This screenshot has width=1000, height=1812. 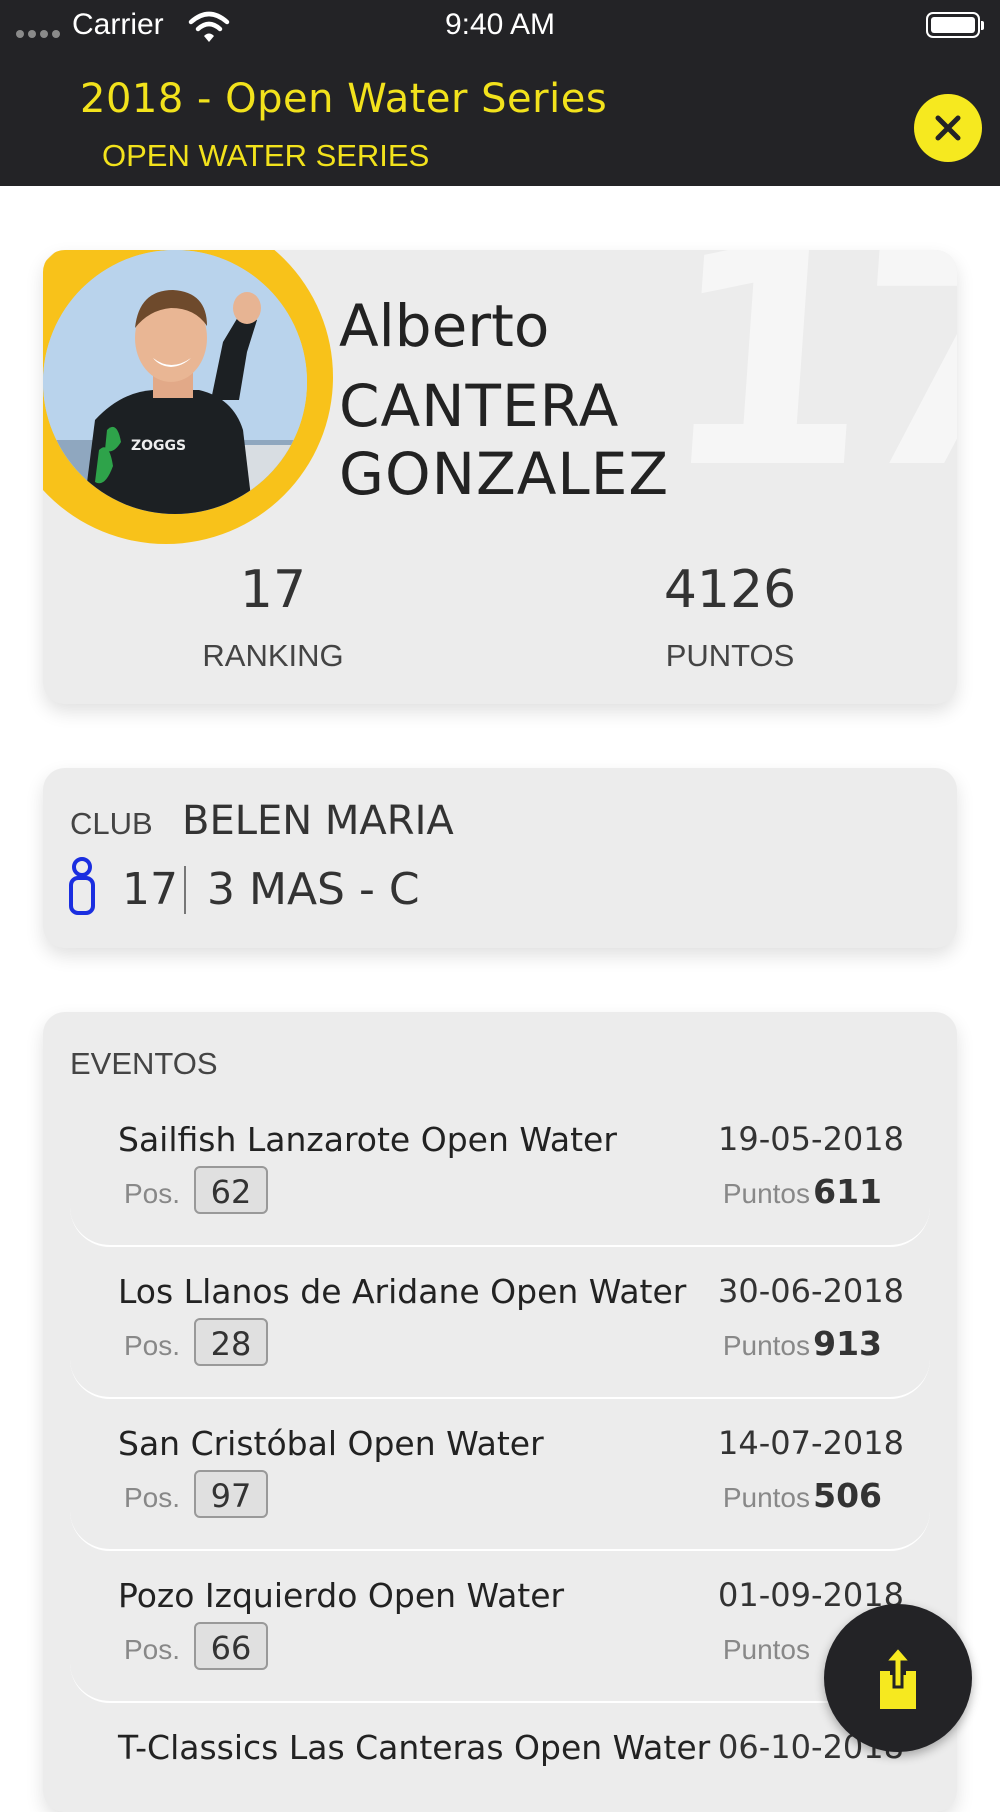 I want to click on page-subtitle: OPEN WATER SERIES, so click(x=266, y=155).